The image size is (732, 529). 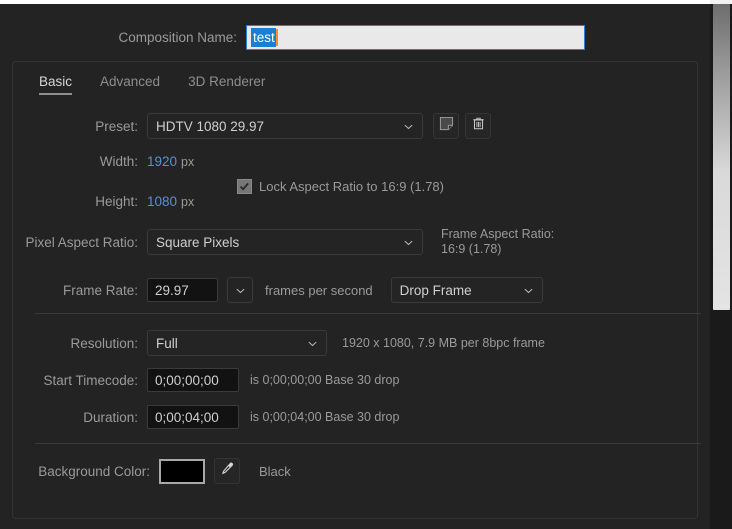 What do you see at coordinates (162, 201) in the screenshot?
I see `height-value: 1080` at bounding box center [162, 201].